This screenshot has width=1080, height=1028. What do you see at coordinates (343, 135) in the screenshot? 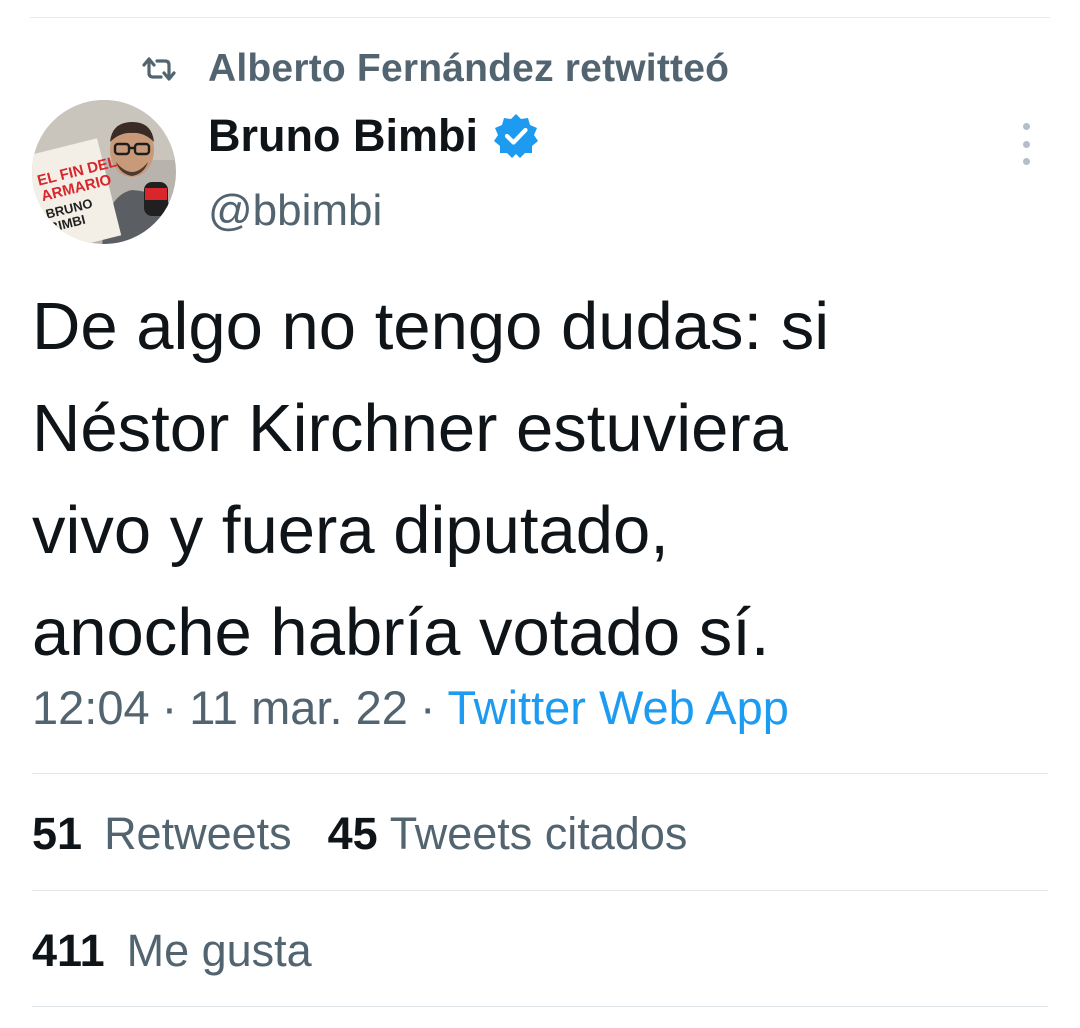
I see `display-name: Bruno Bimbi` at bounding box center [343, 135].